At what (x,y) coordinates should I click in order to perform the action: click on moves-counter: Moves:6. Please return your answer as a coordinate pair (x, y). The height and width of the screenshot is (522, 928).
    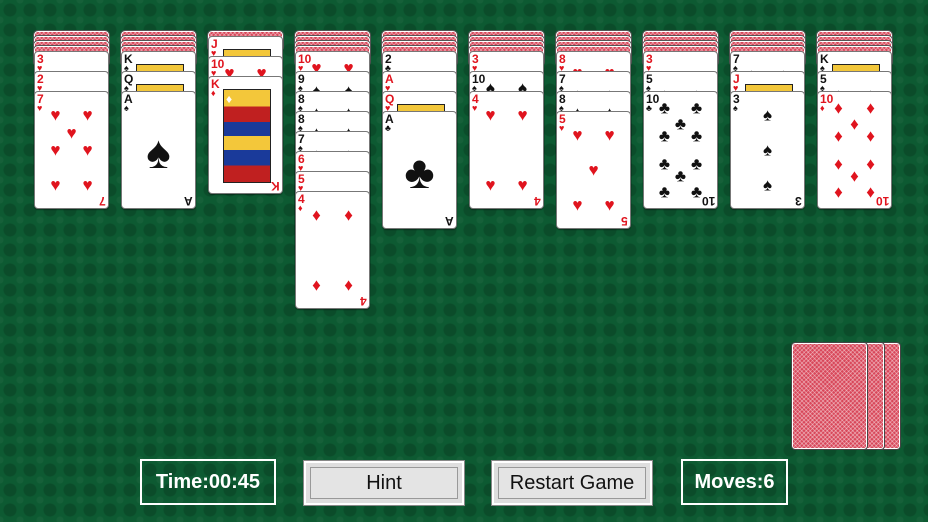
    Looking at the image, I should click on (734, 482).